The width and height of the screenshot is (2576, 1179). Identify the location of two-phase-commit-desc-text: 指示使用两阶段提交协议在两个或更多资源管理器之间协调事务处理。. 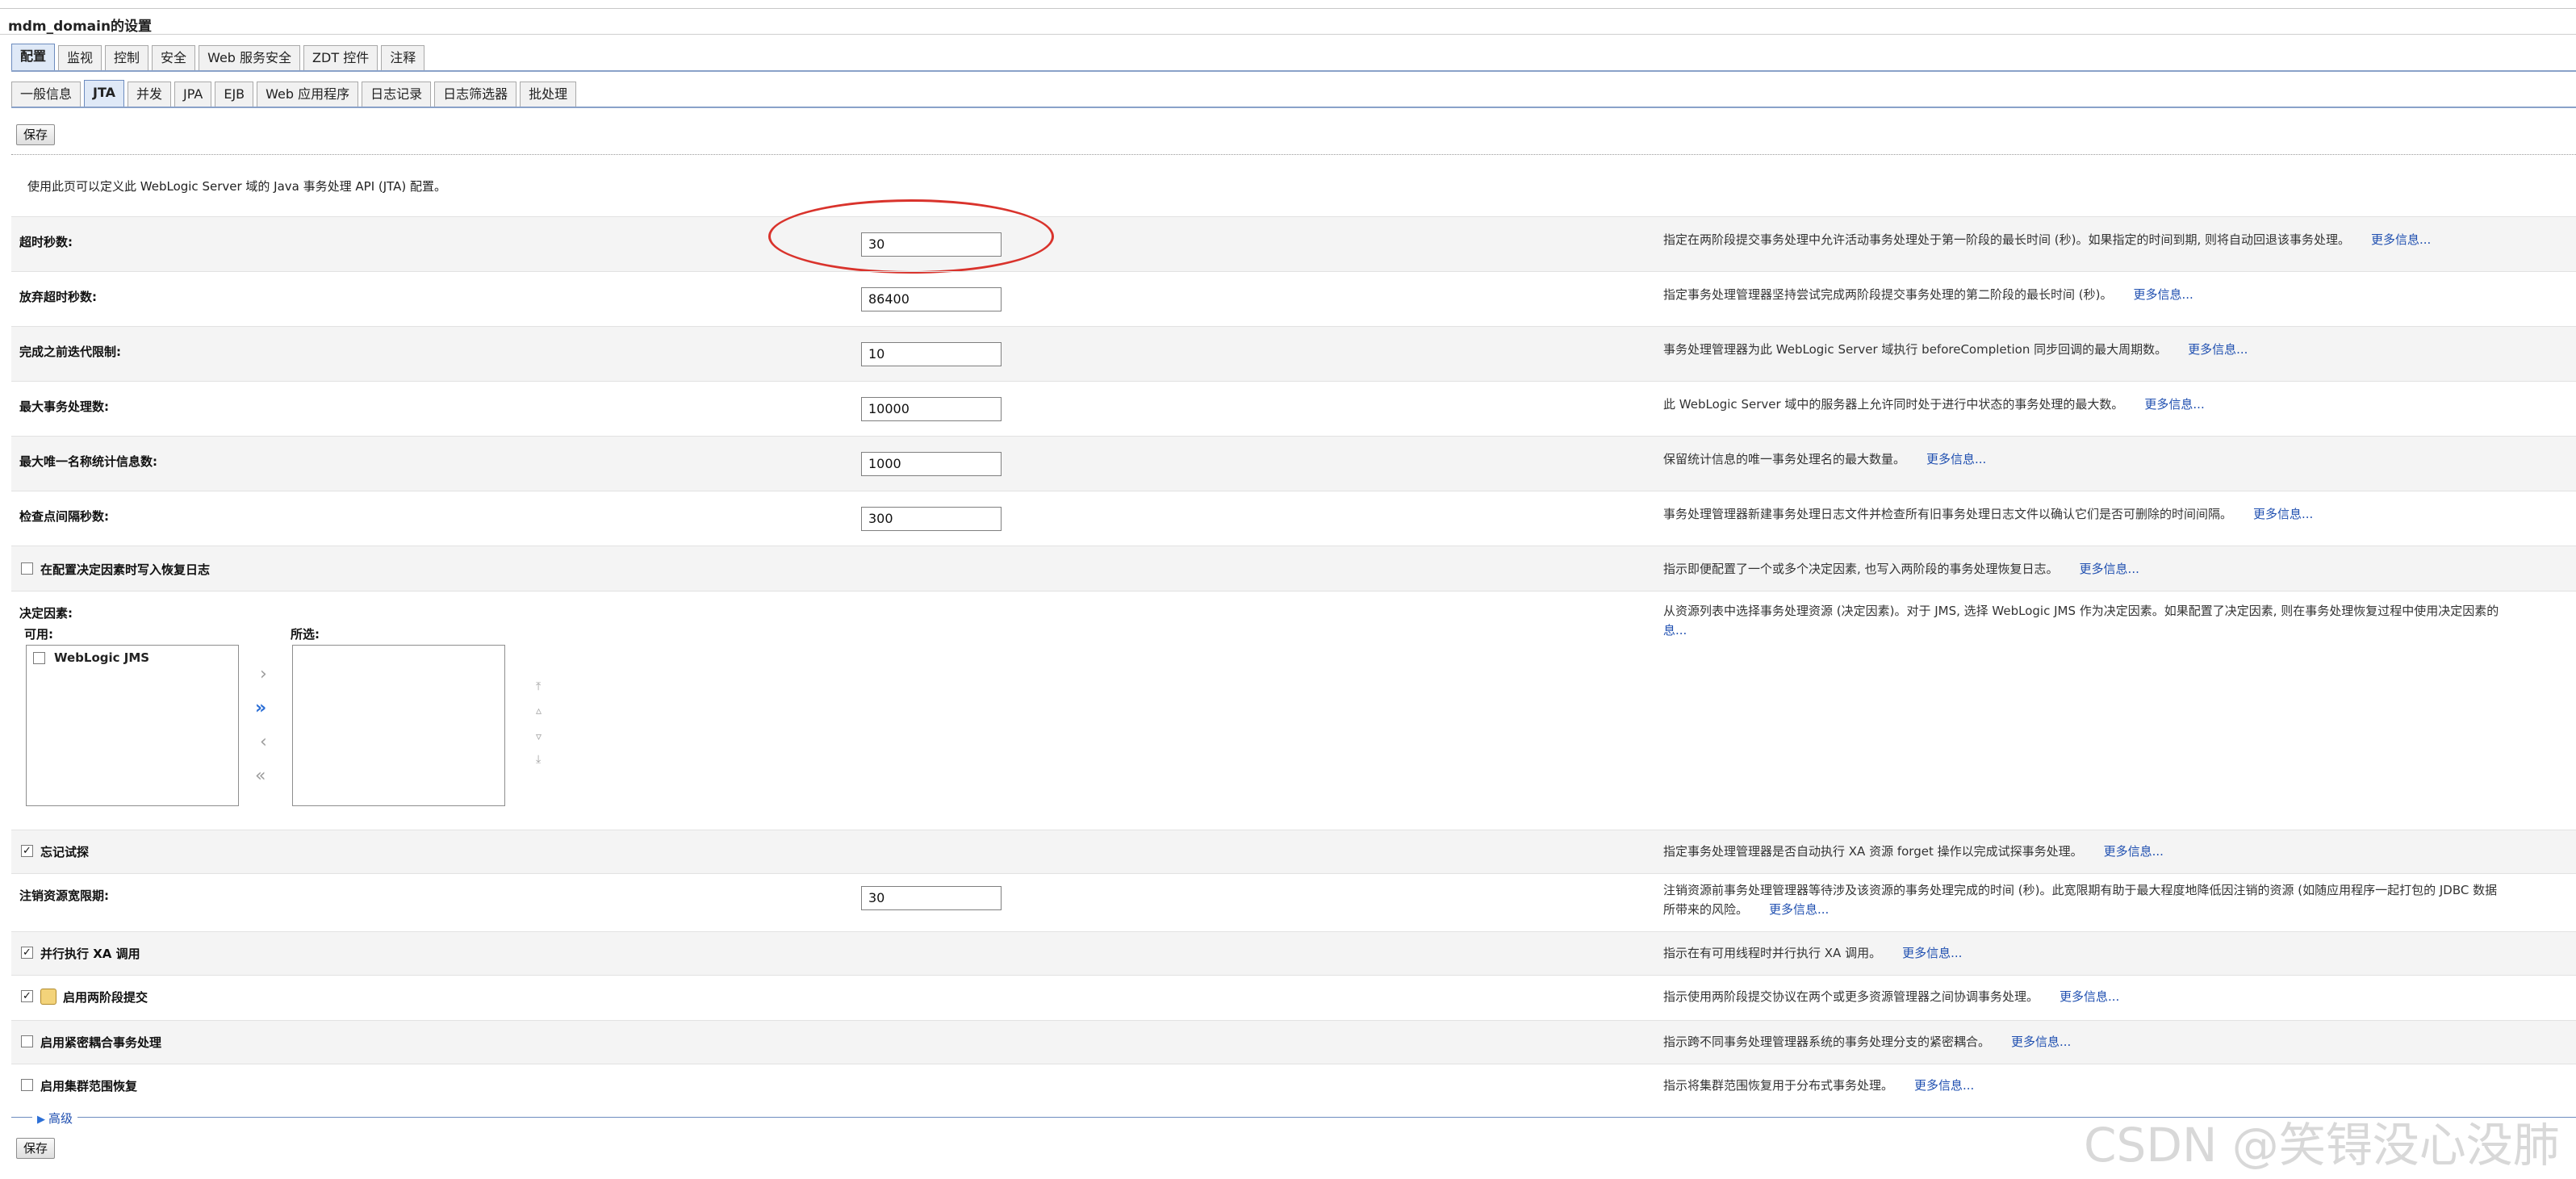
(1851, 997).